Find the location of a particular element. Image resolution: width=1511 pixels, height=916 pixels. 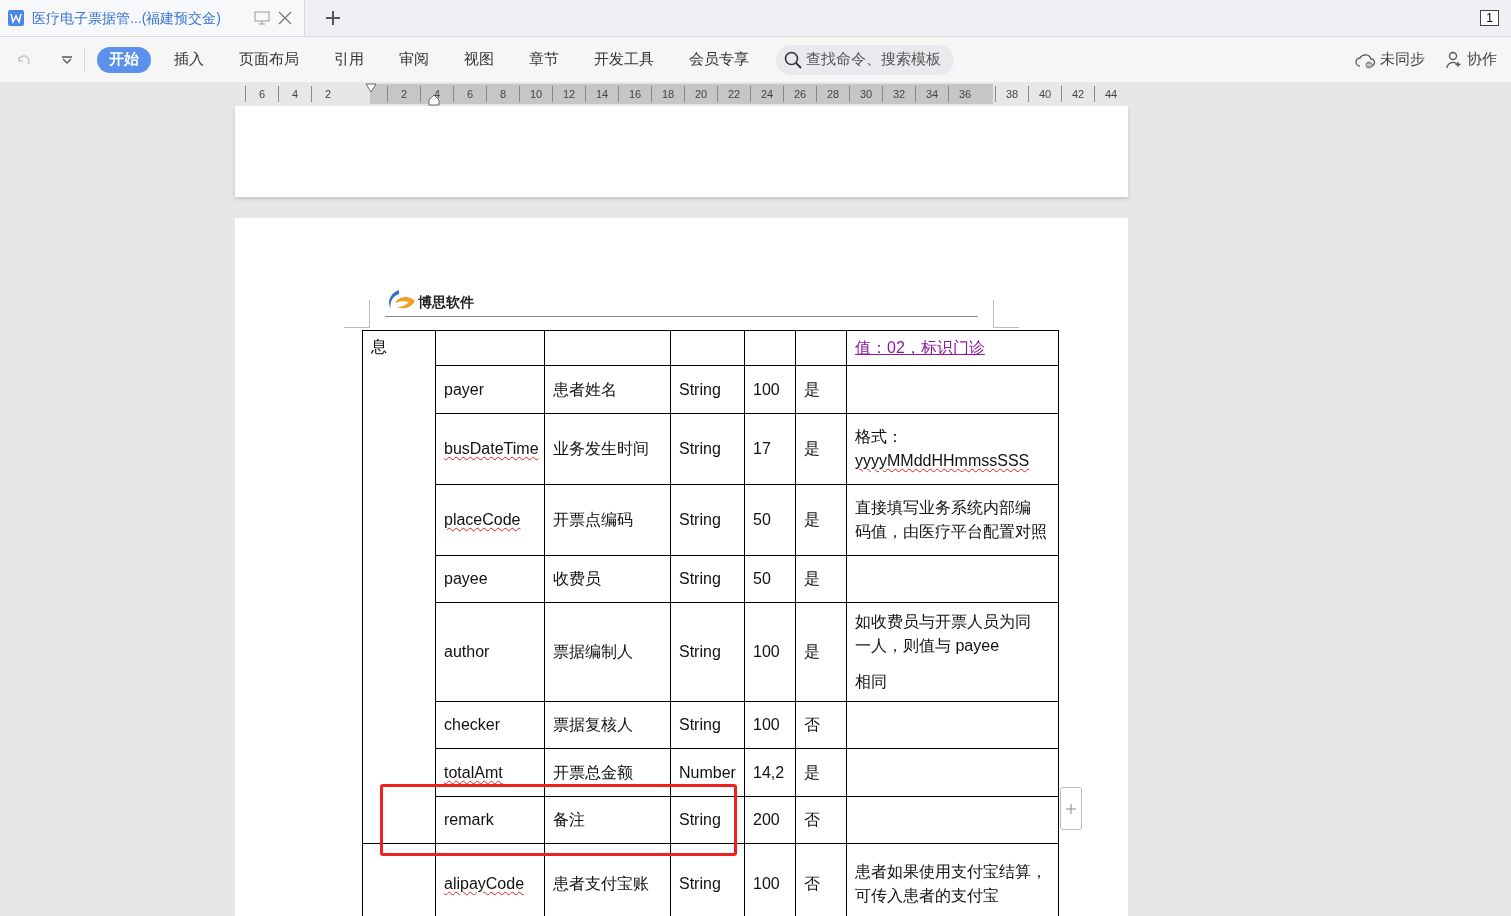

sync-status: 未同步 is located at coordinates (1402, 59).